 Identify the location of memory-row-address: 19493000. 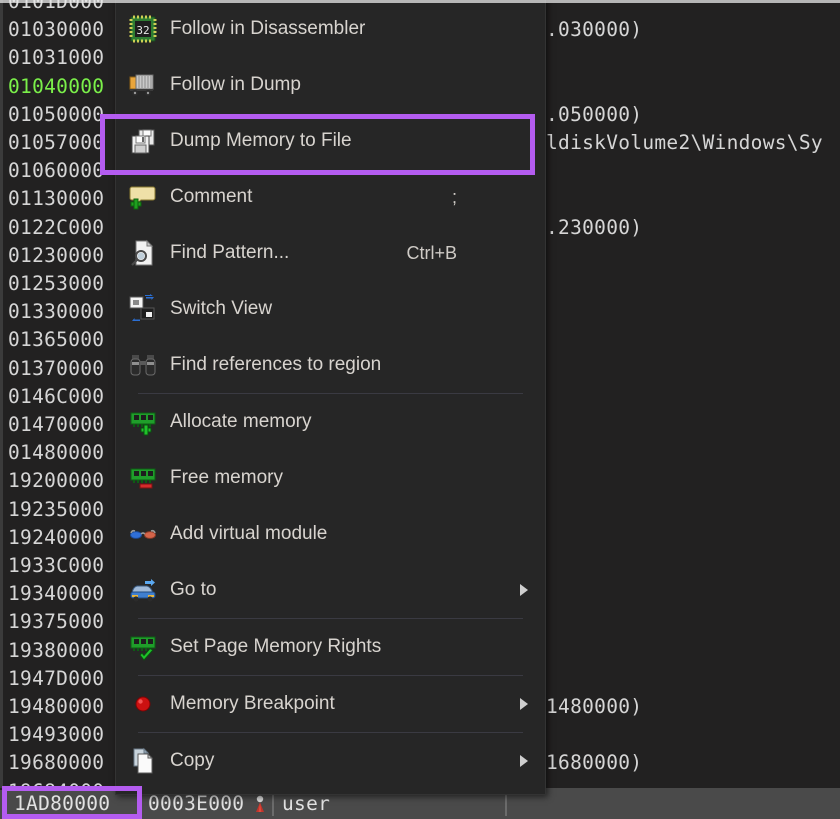
(56, 735).